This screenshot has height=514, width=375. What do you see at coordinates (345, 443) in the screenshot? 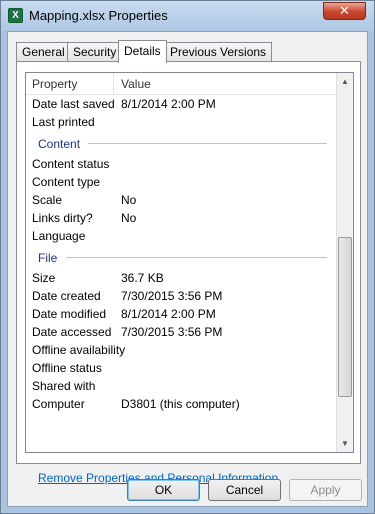
I see `scroll-down-arrow-icon: ▼` at bounding box center [345, 443].